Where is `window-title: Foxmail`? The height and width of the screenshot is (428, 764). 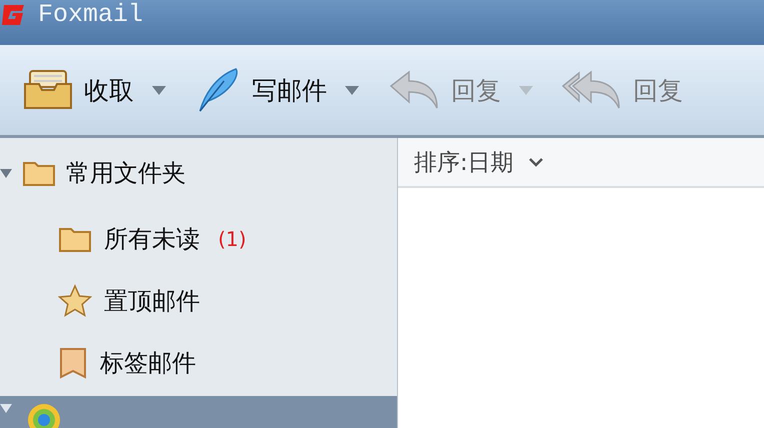
window-title: Foxmail is located at coordinates (91, 14).